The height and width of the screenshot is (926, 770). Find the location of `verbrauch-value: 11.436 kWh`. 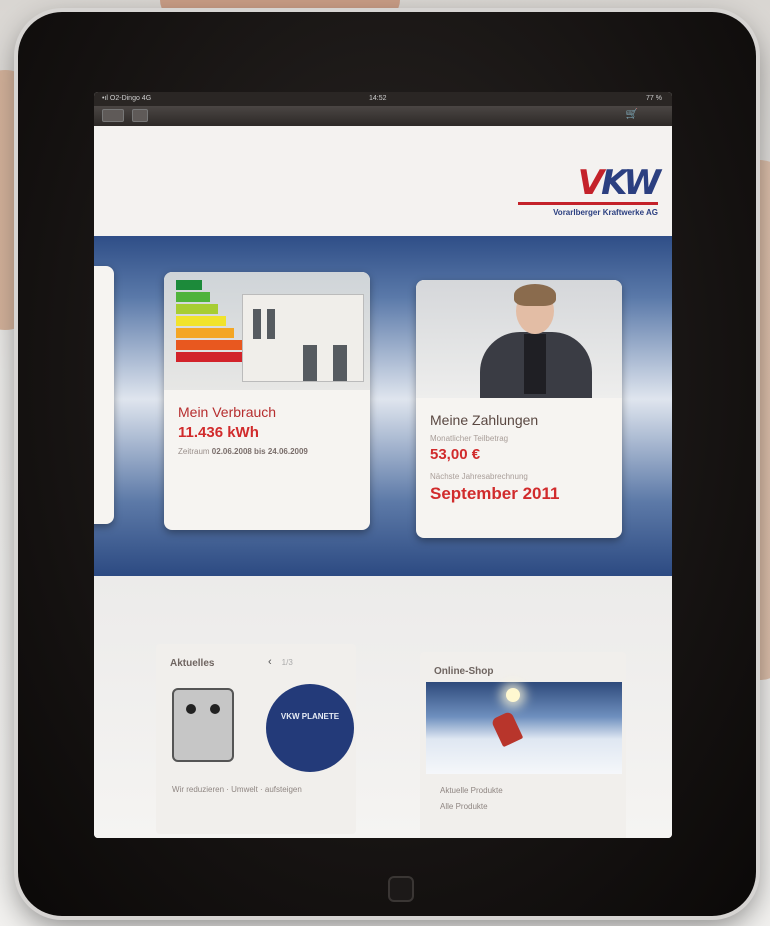

verbrauch-value: 11.436 kWh is located at coordinates (218, 432).